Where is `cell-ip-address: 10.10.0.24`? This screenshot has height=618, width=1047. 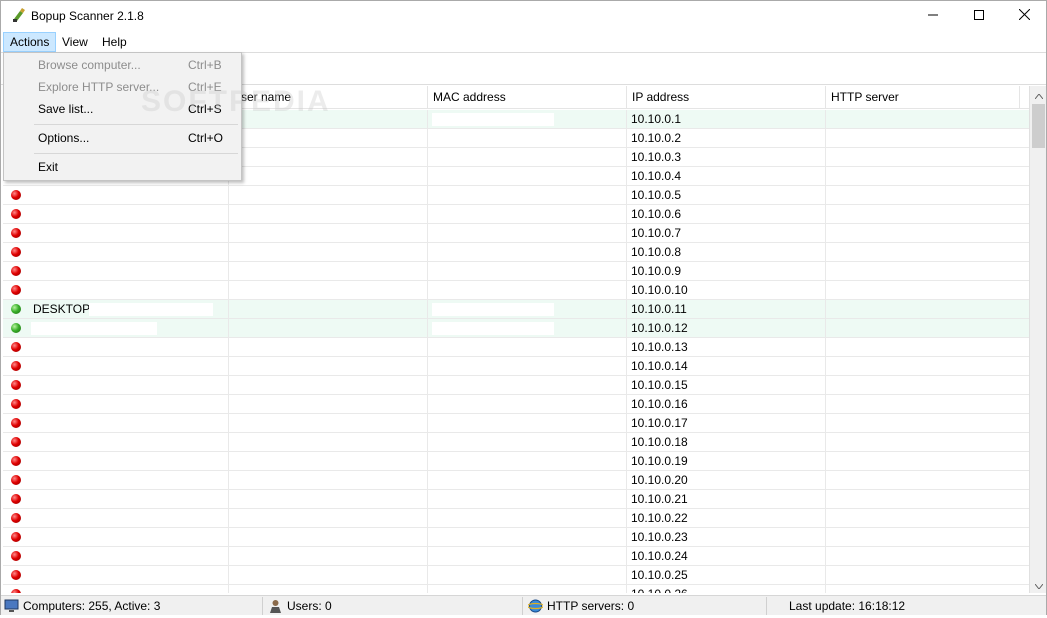
cell-ip-address: 10.10.0.24 is located at coordinates (726, 556).